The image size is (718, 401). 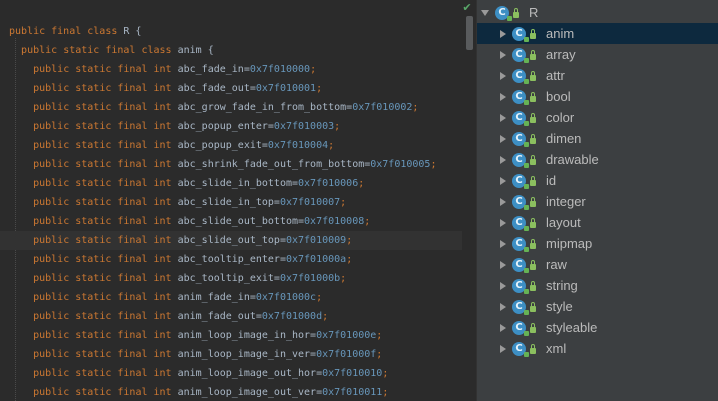 I want to click on code-number: 0x7f010007, so click(x=310, y=202).